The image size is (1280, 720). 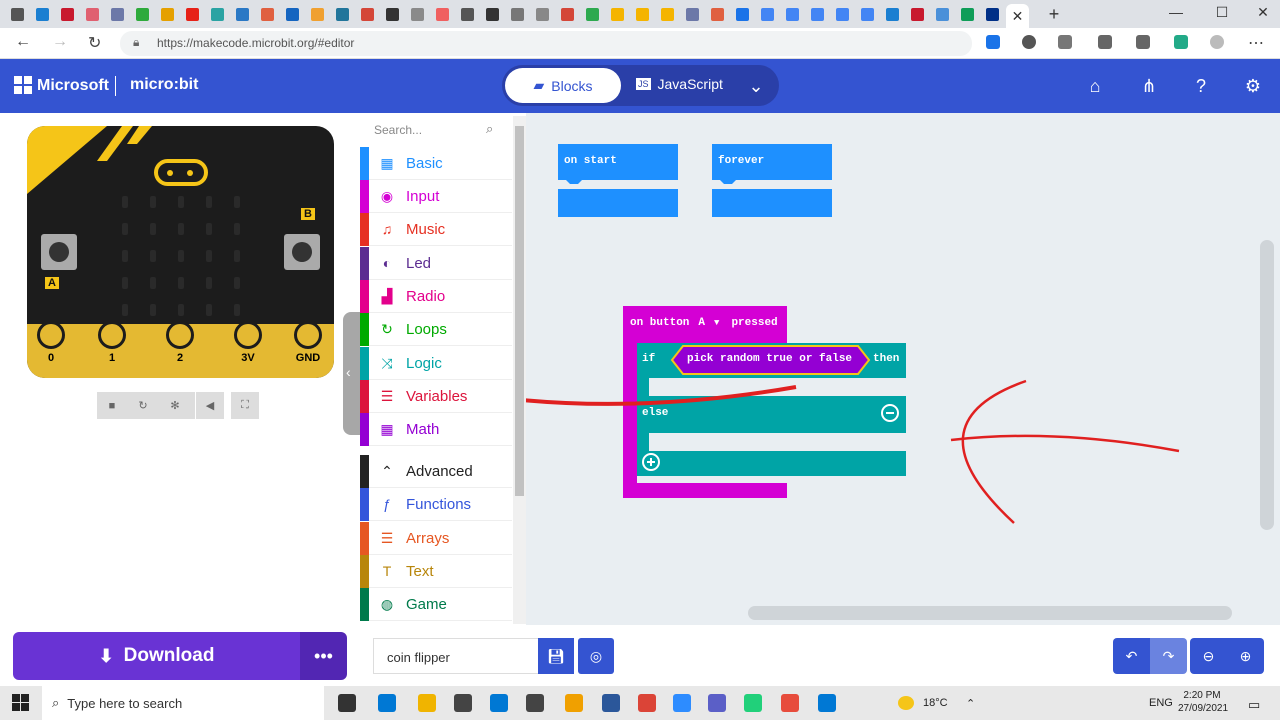 I want to click on category-text: T Text, so click(x=436, y=571).